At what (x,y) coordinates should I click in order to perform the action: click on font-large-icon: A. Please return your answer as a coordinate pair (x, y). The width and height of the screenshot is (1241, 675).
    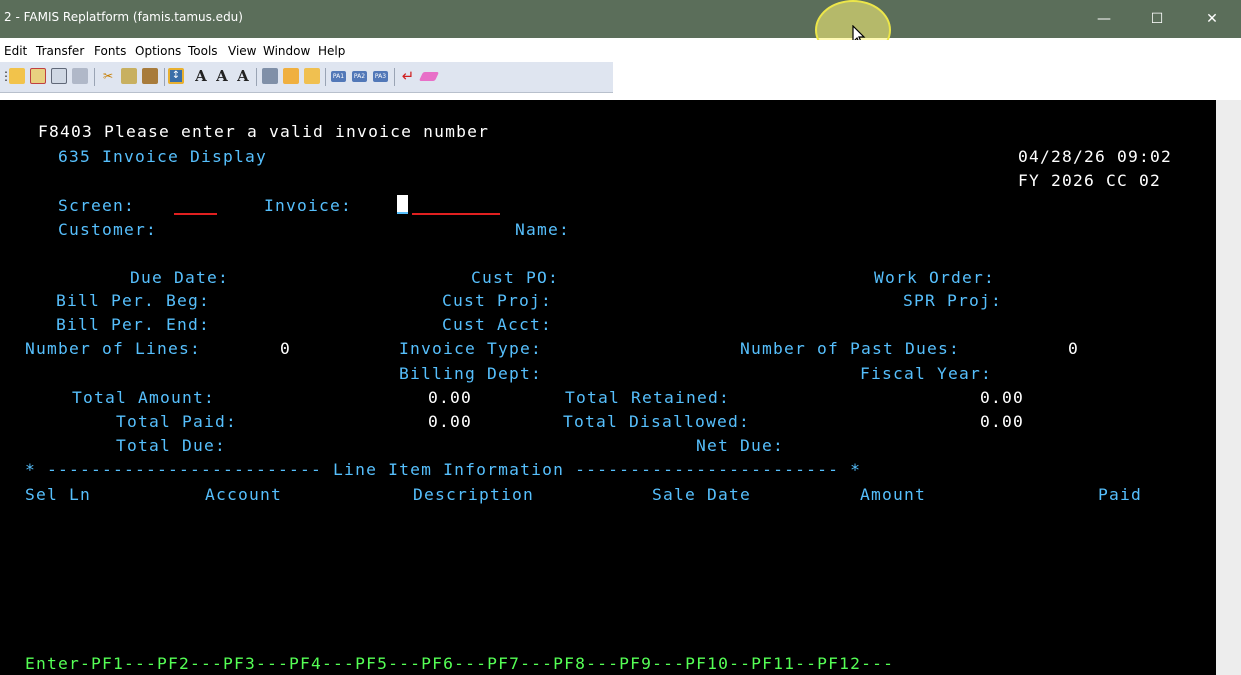
    Looking at the image, I should click on (201, 76).